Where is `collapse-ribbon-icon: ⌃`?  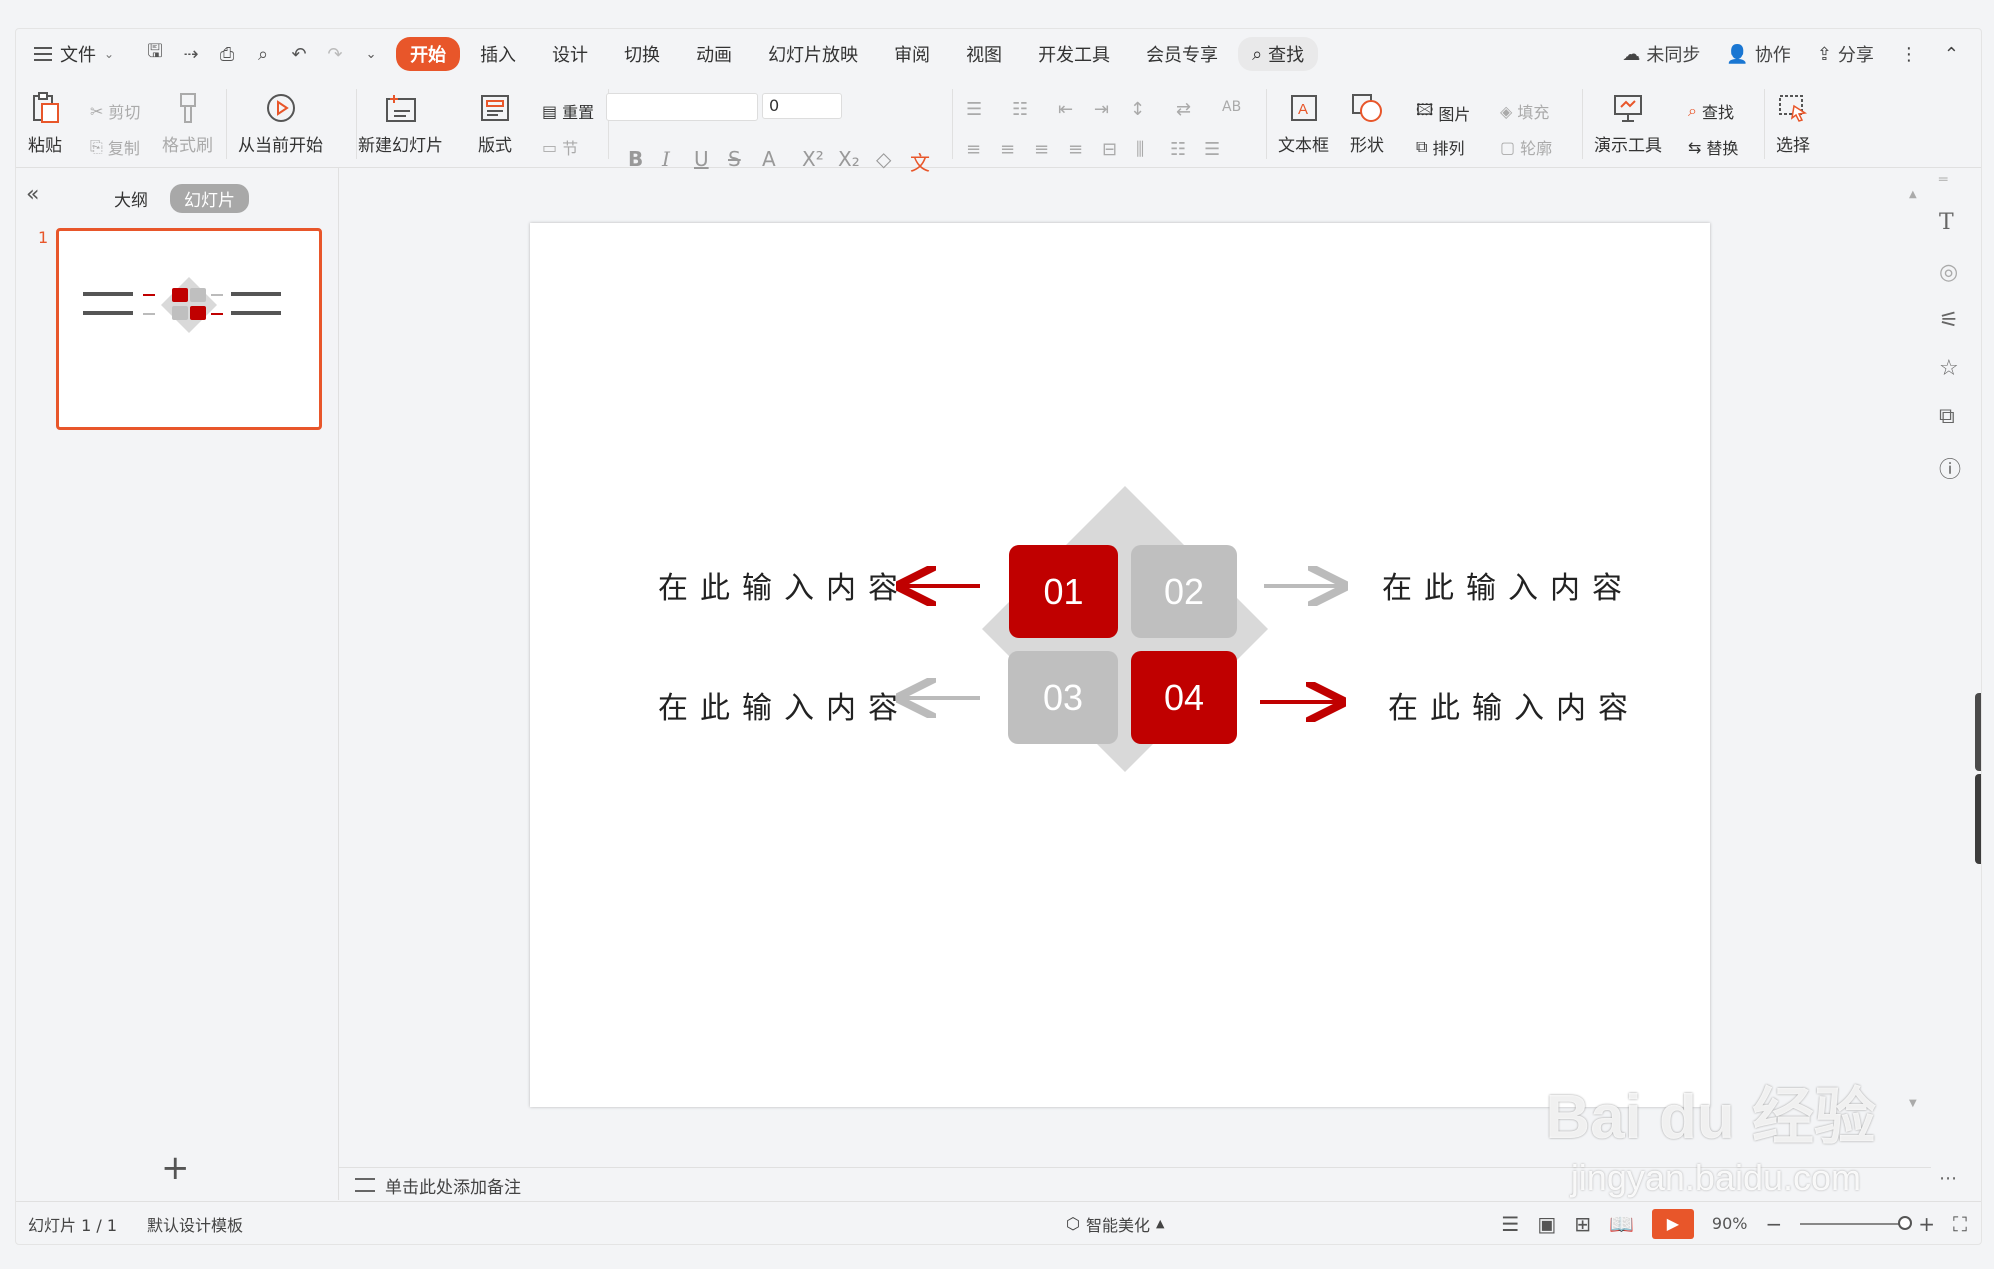
collapse-ribbon-icon: ⌃ is located at coordinates (1951, 54).